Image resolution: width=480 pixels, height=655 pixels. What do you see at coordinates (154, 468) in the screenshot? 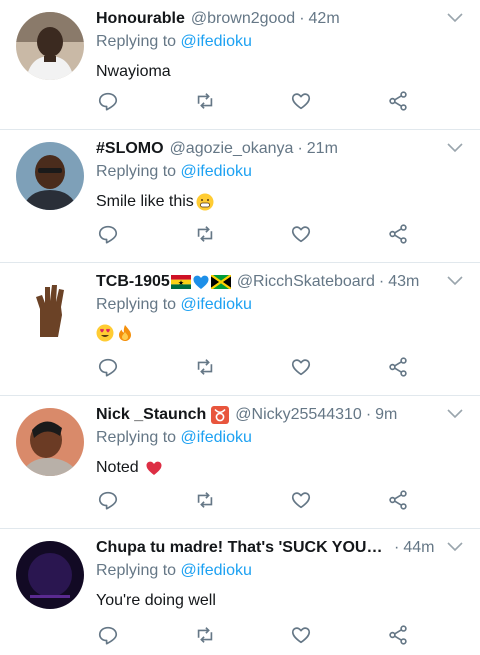
I see `red-heart-icon` at bounding box center [154, 468].